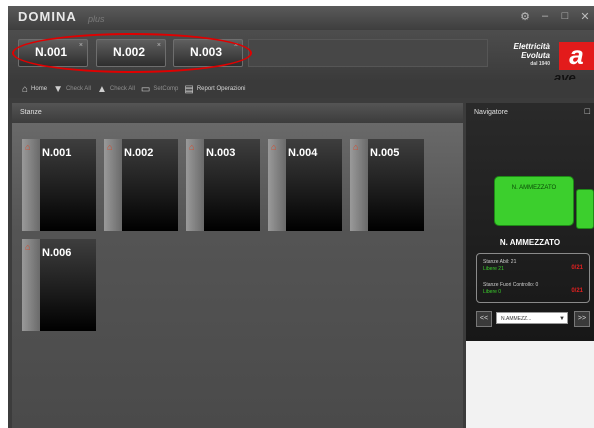 Image resolution: width=594 pixels, height=428 pixels. What do you see at coordinates (132, 53) in the screenshot?
I see `red-highlight-ellipse` at bounding box center [132, 53].